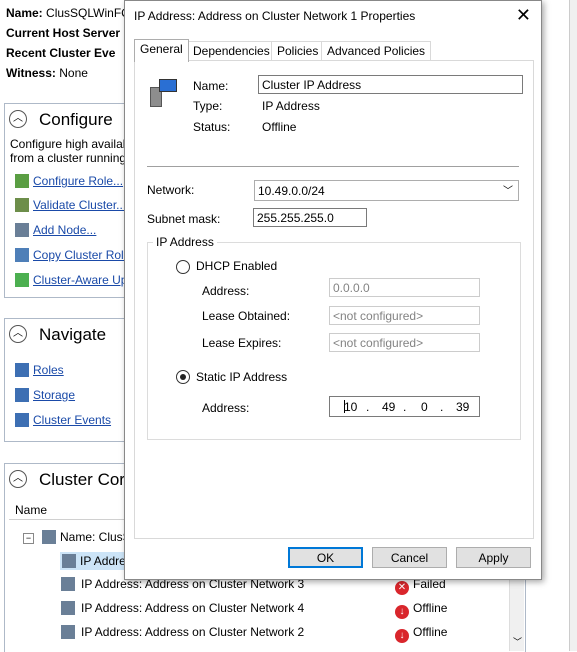  What do you see at coordinates (404, 287) in the screenshot?
I see `dhcp-address-field: 0.0.0.0` at bounding box center [404, 287].